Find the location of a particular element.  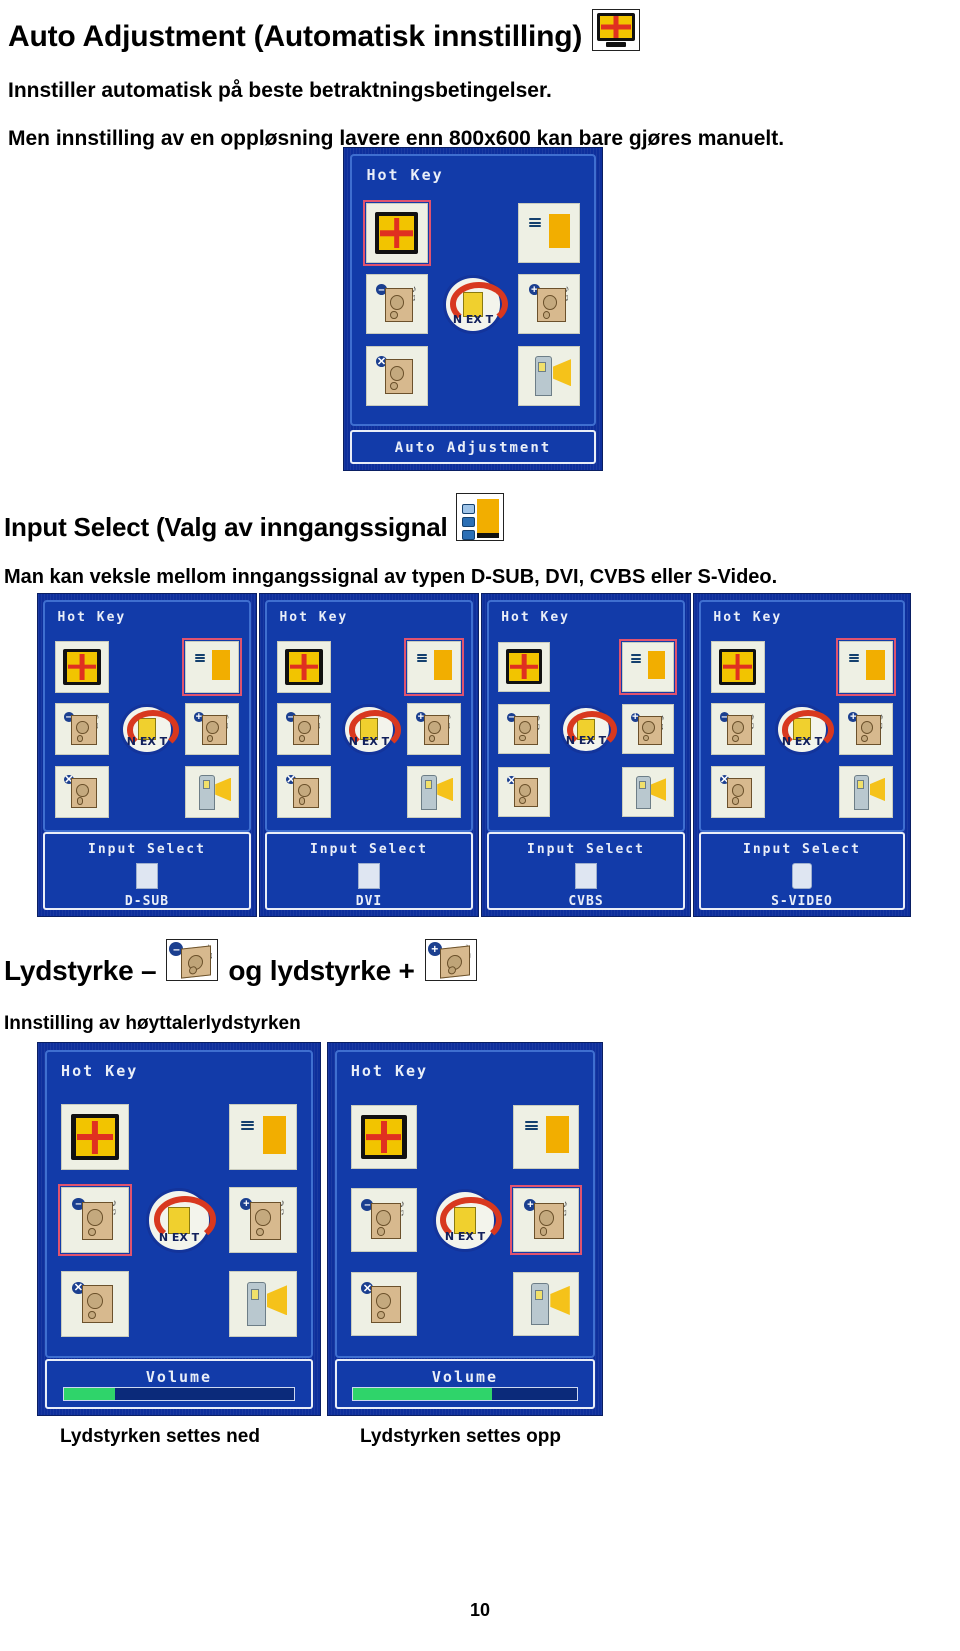

osd-status-bar: Input Select D-SUB is located at coordinates (147, 871).